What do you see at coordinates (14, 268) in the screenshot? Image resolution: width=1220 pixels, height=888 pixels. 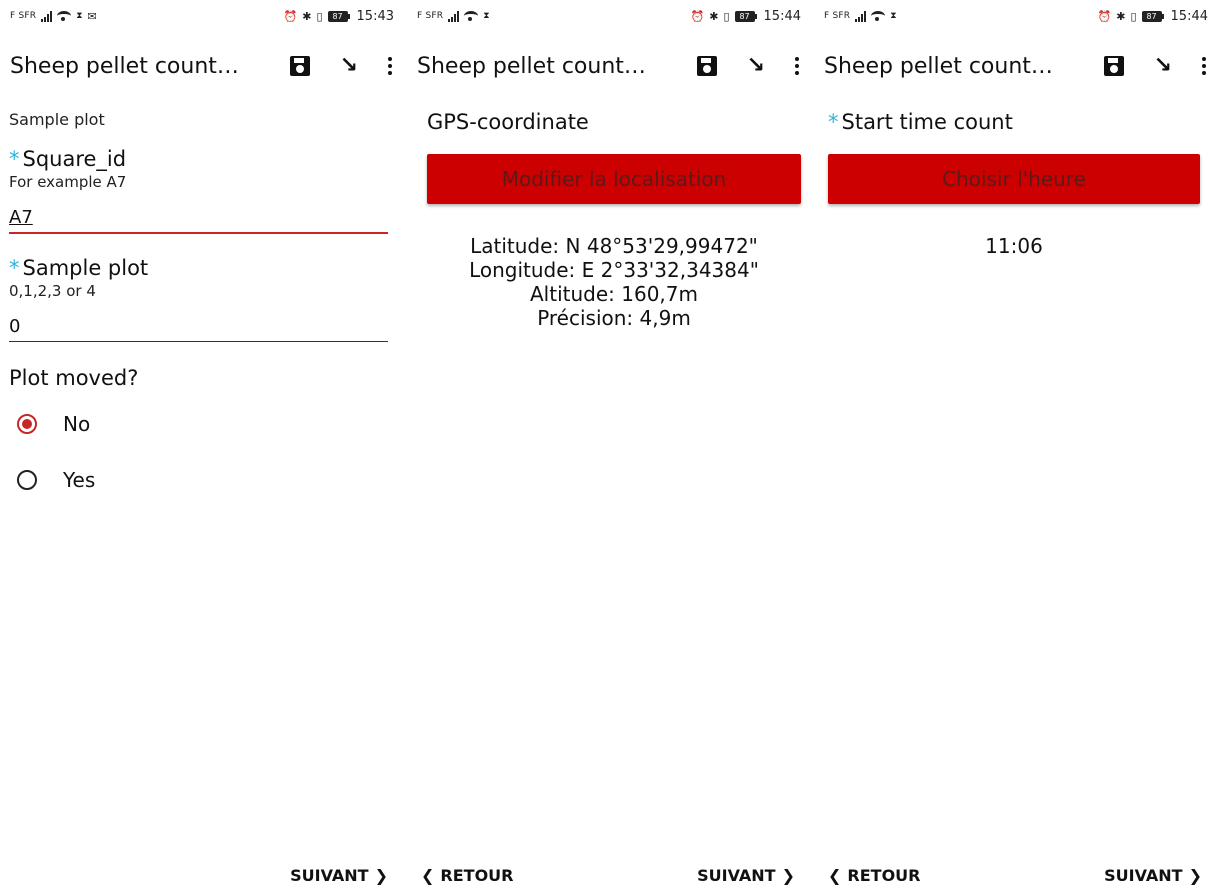 I see `required-marker: *` at bounding box center [14, 268].